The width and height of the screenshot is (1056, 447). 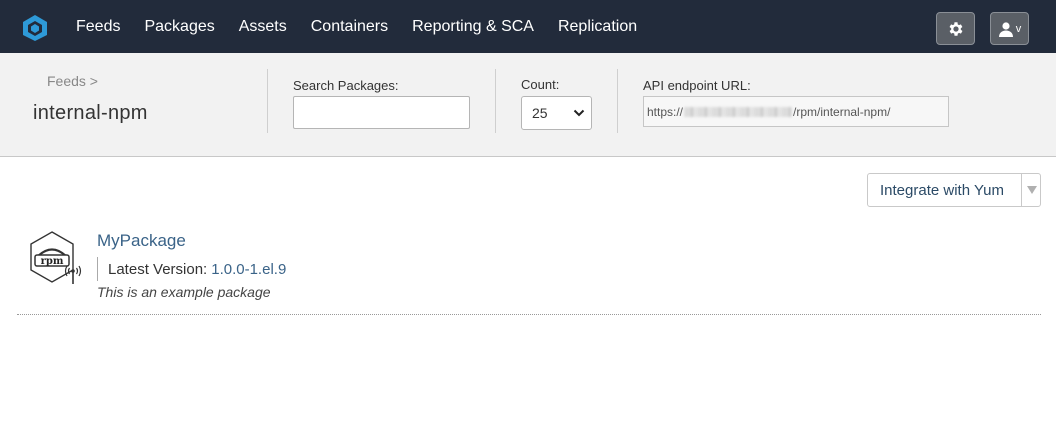 I want to click on nav-item-assets: Assets, so click(x=263, y=27).